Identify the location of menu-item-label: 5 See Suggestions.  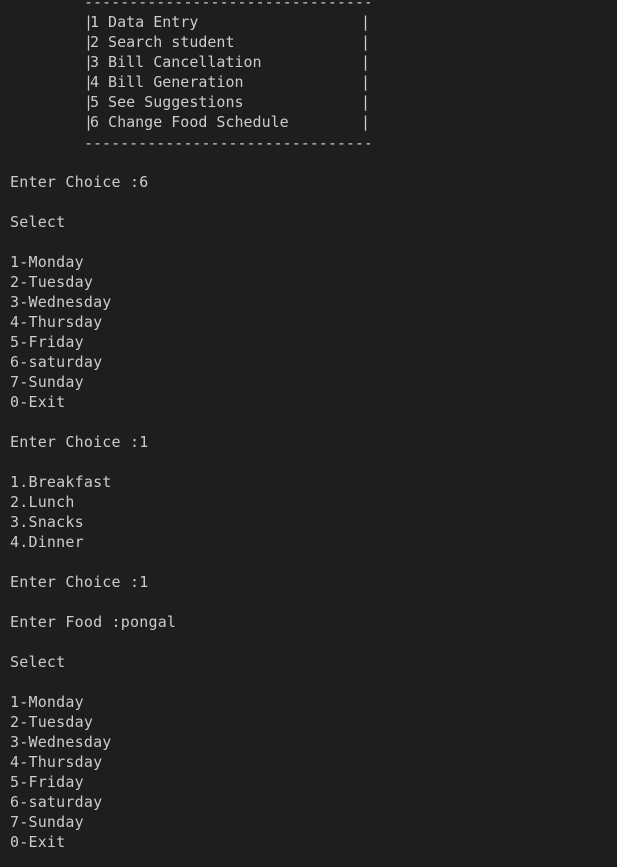
(167, 102).